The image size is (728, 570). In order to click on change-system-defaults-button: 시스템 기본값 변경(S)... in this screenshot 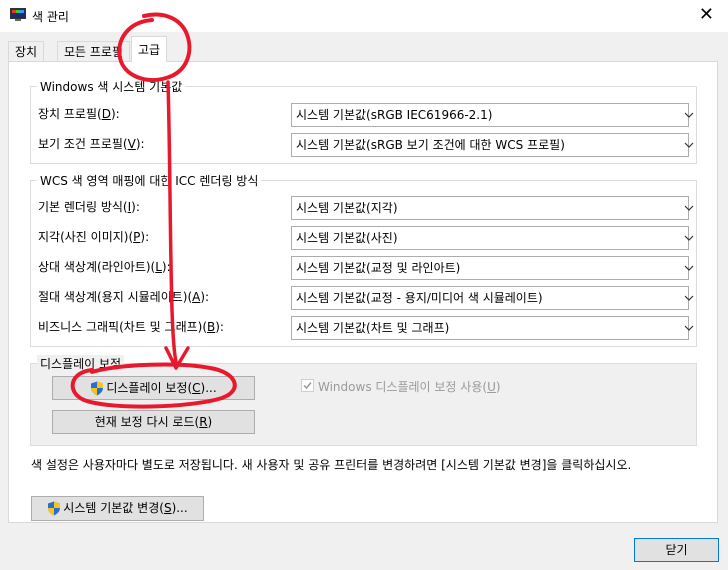, I will do `click(117, 508)`.